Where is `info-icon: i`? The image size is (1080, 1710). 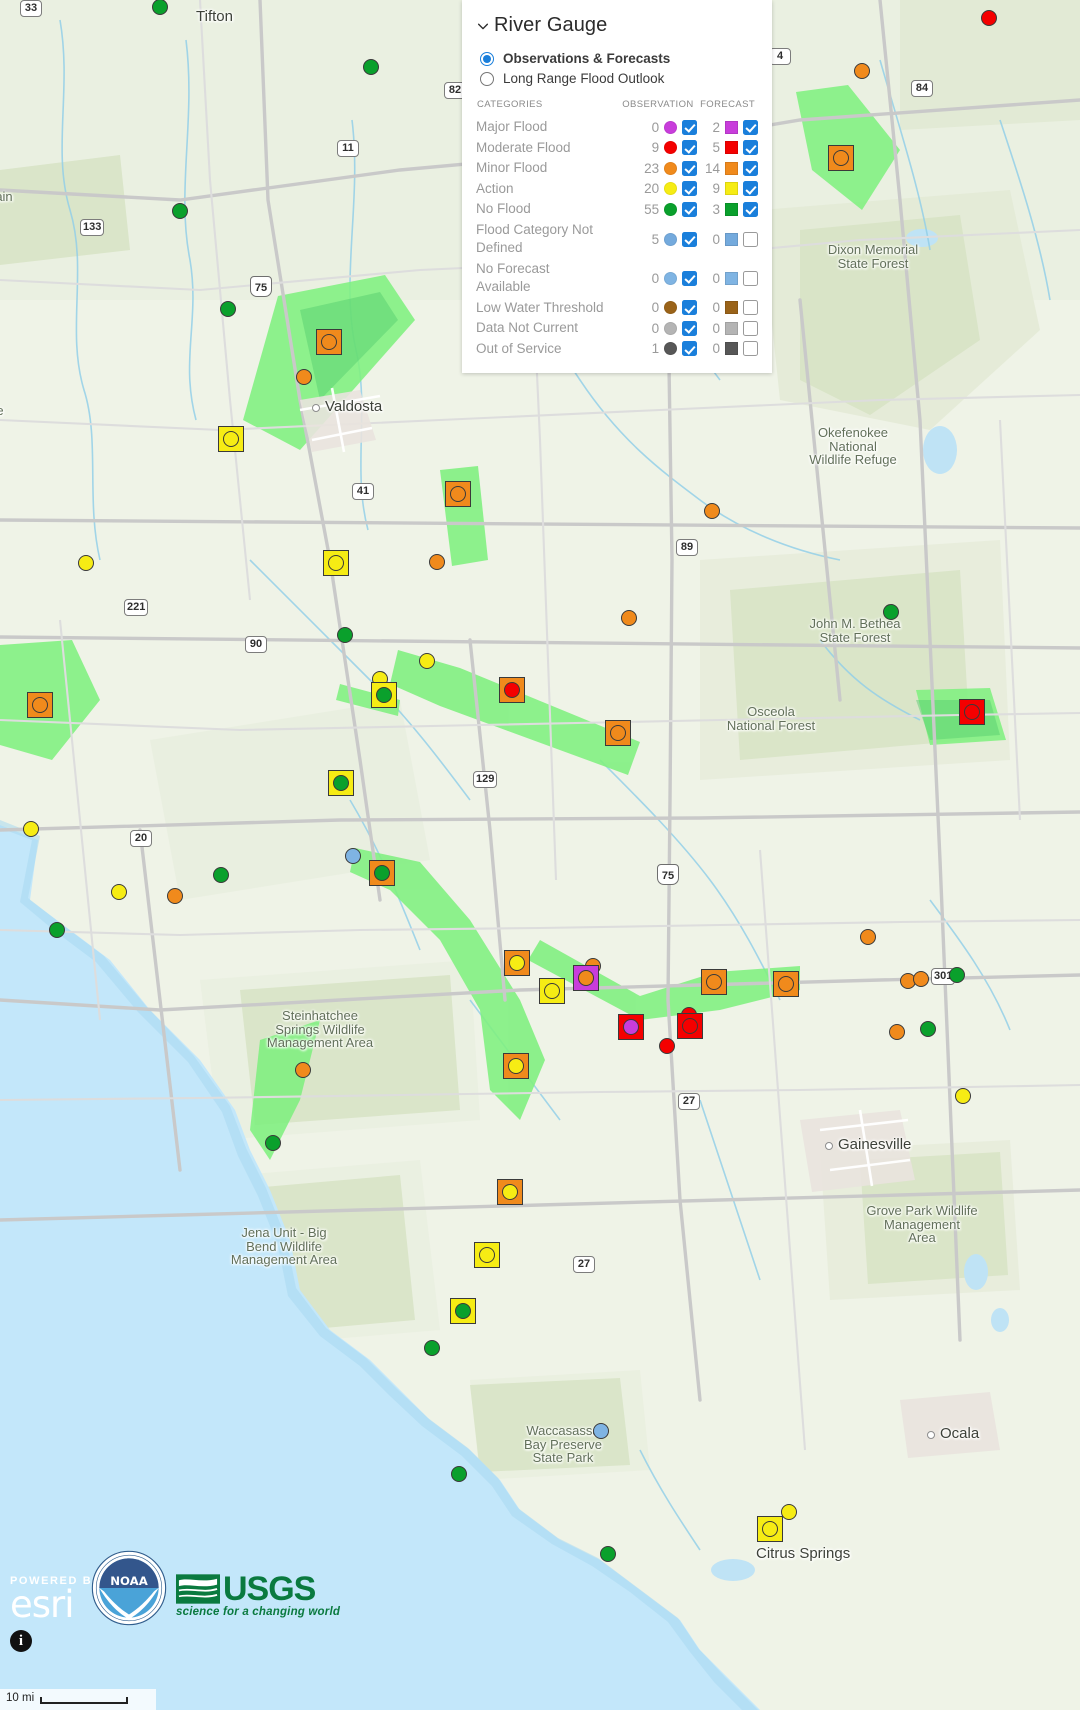 info-icon: i is located at coordinates (21, 1641).